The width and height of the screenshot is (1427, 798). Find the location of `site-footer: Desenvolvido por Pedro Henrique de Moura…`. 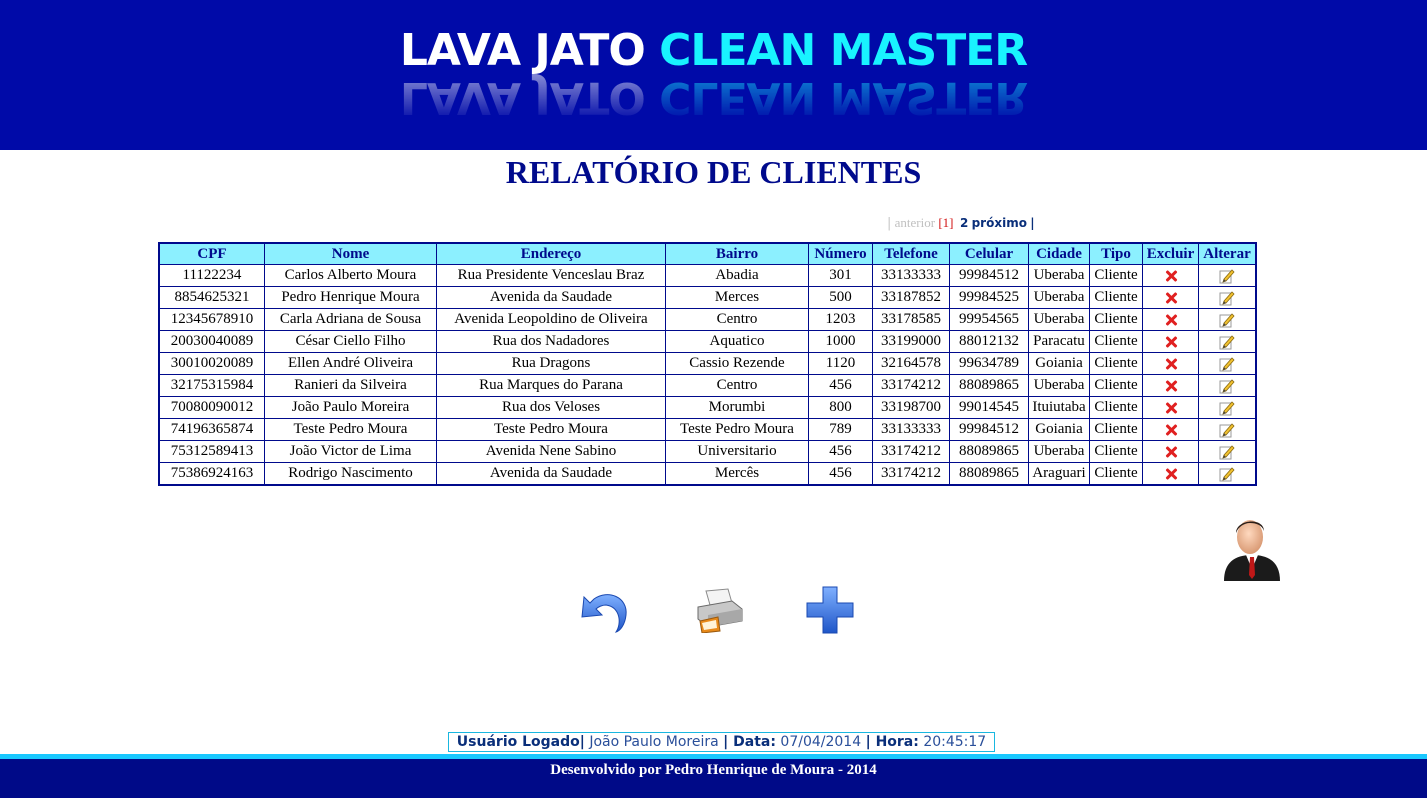

site-footer: Desenvolvido por Pedro Henrique de Moura… is located at coordinates (713, 778).